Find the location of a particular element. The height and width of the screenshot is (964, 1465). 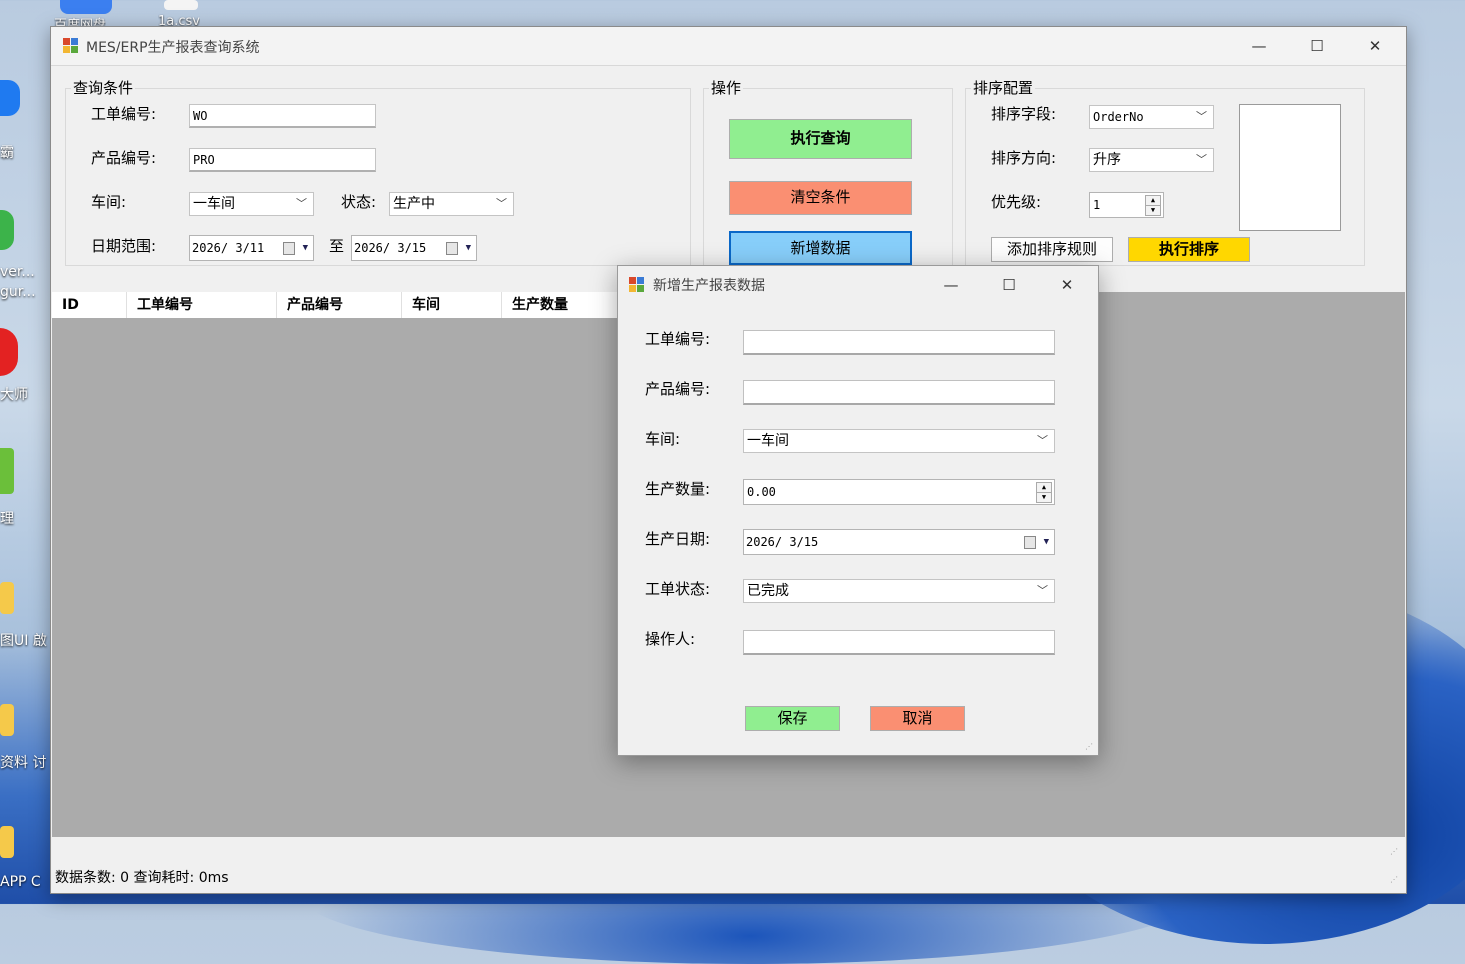

work-order-field is located at coordinates (899, 342).